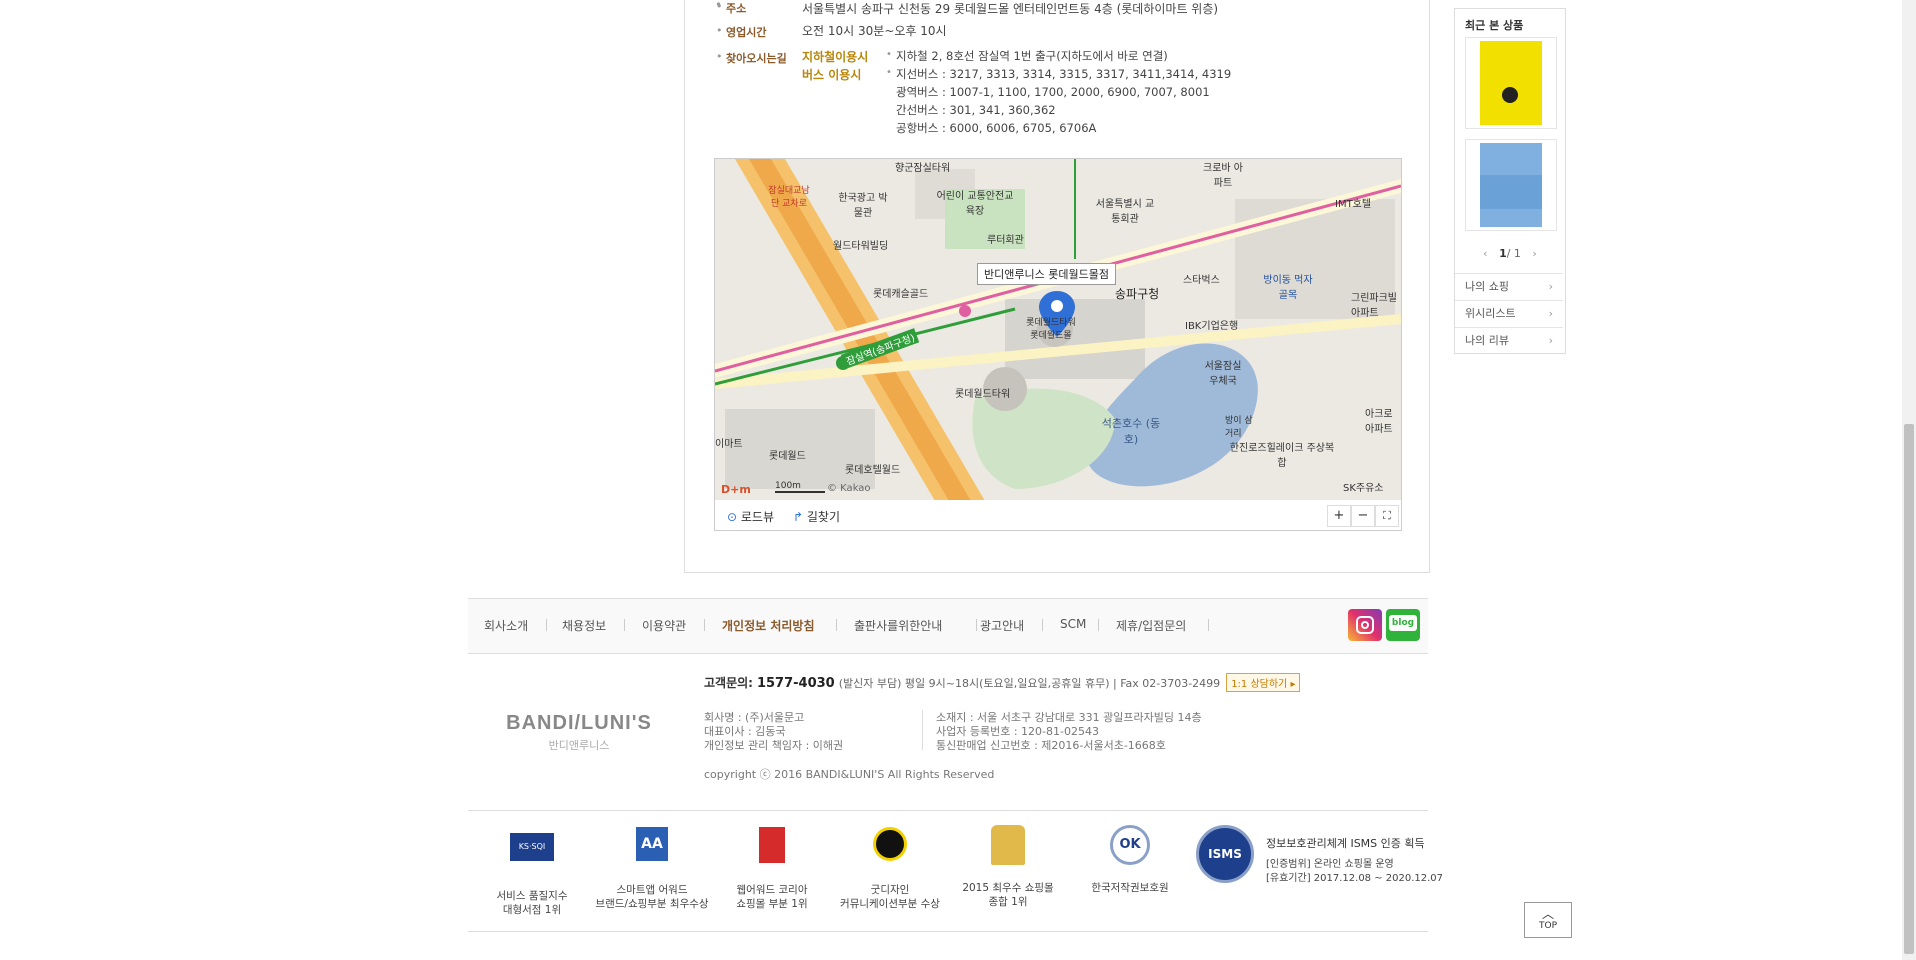  Describe the element at coordinates (861, 246) in the screenshot. I see `map-place: 월드타워빌딩` at that location.